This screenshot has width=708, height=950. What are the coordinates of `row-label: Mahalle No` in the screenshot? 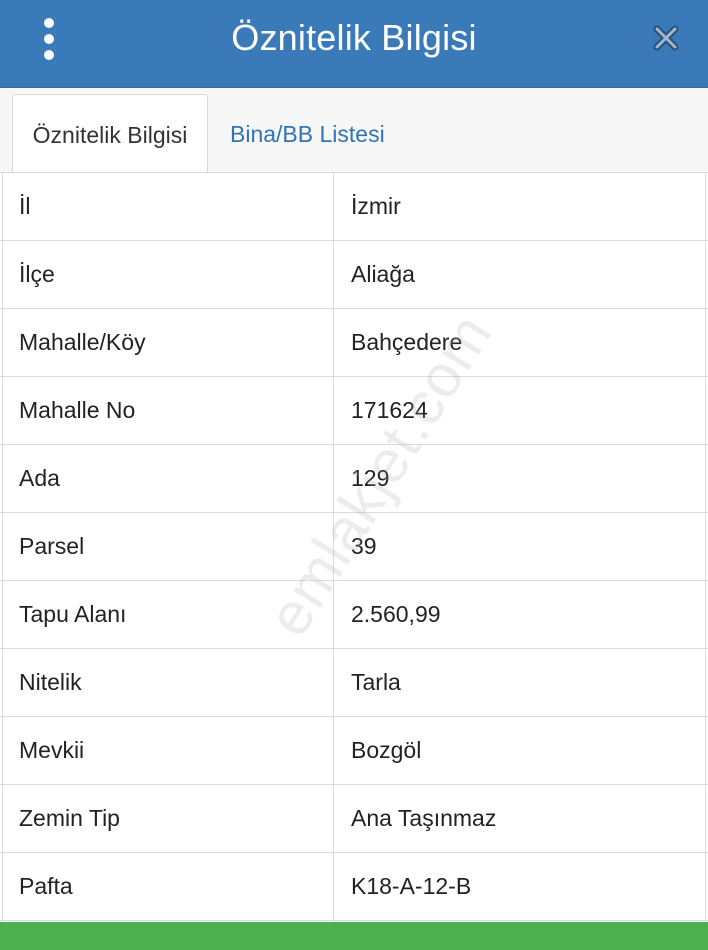 It's located at (77, 410).